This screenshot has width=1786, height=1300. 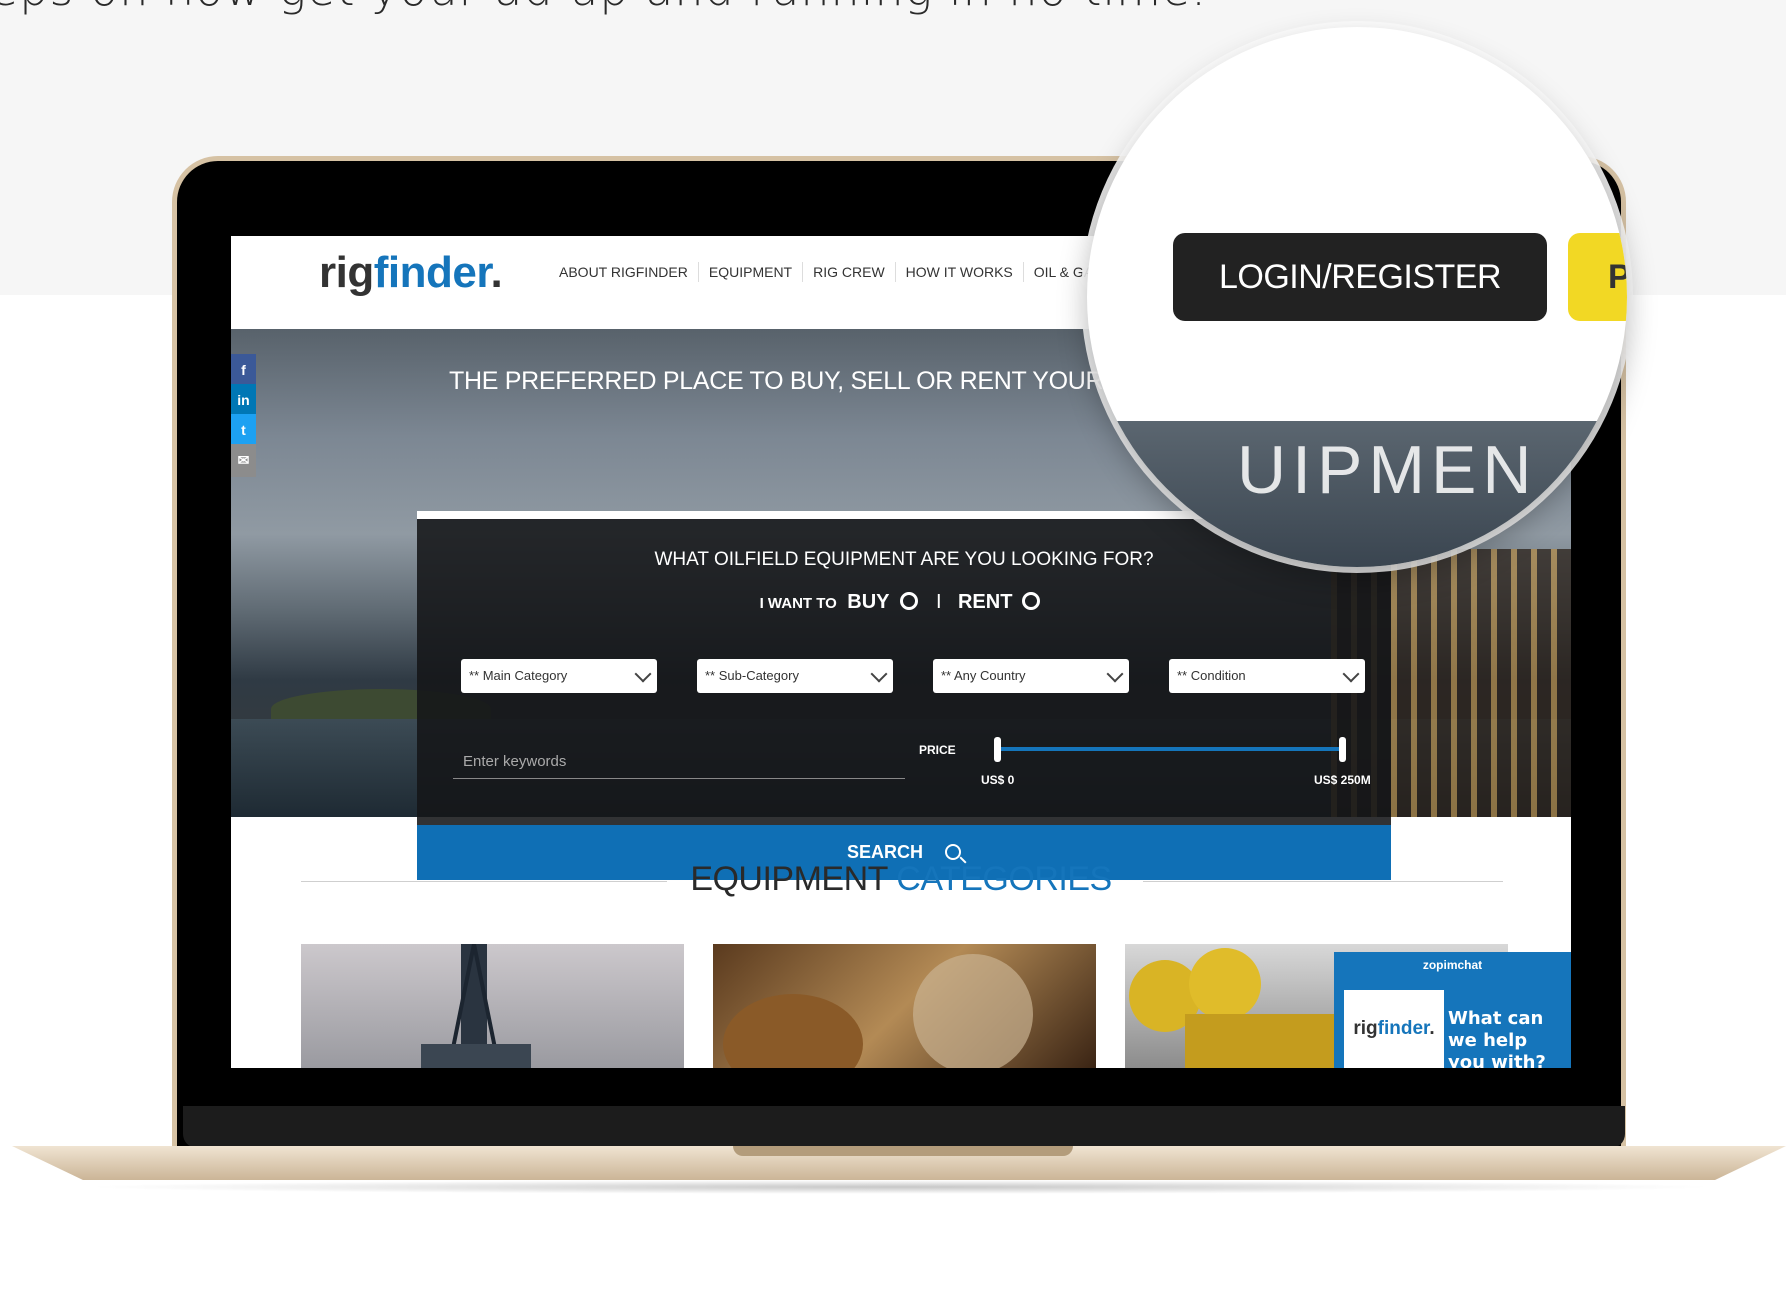 I want to click on sub-category-value: ** Sub-Category, so click(x=752, y=675).